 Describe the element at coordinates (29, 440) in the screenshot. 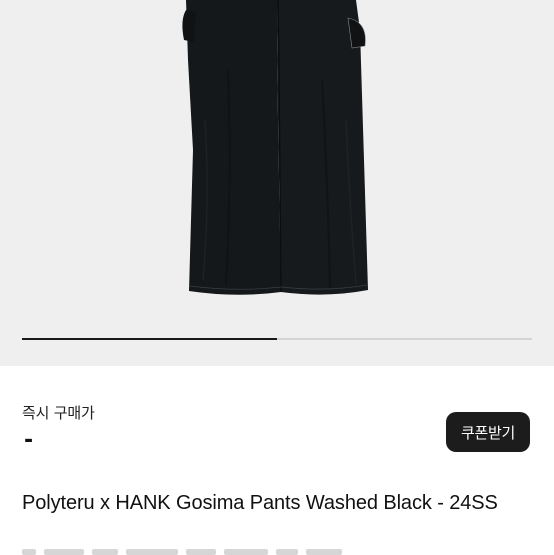

I see `instant-buy-price: -` at that location.